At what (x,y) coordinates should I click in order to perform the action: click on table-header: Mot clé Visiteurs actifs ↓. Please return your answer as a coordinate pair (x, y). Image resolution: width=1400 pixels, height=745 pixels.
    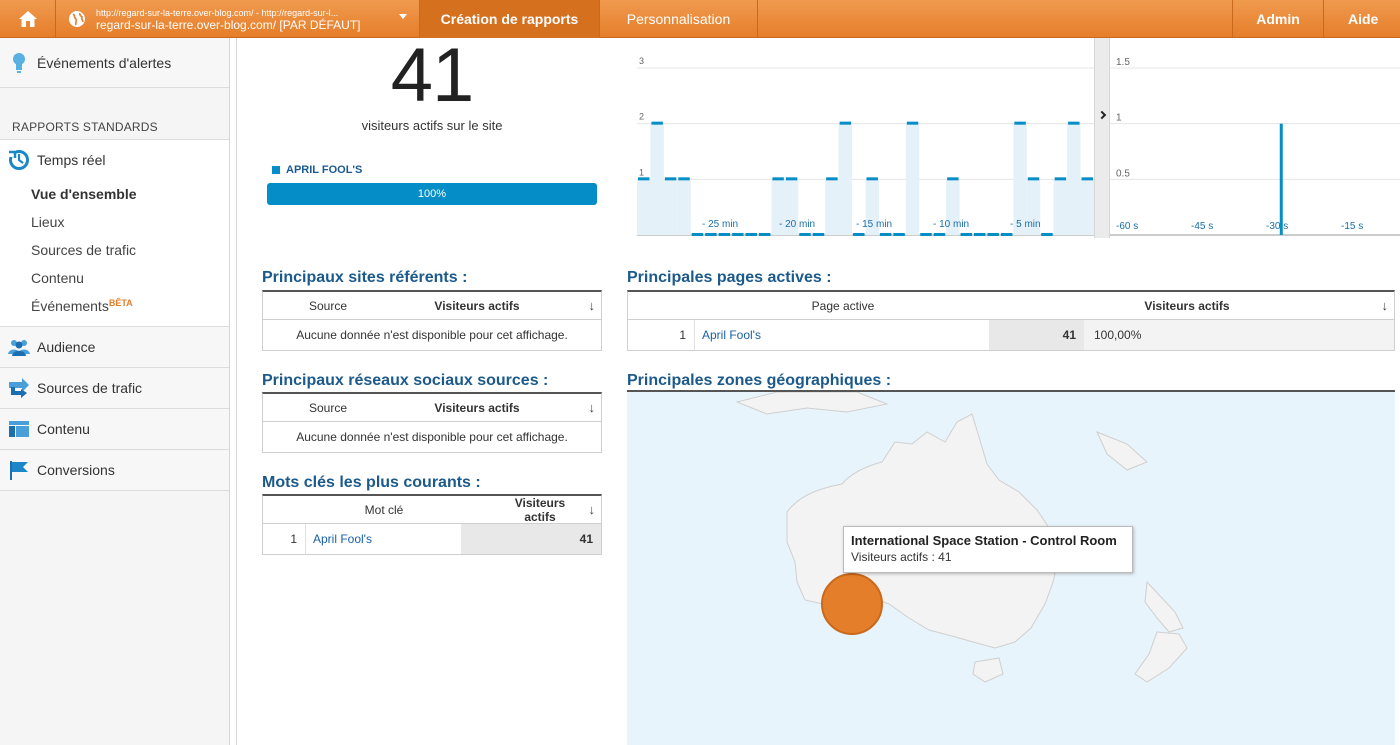
    Looking at the image, I should click on (432, 510).